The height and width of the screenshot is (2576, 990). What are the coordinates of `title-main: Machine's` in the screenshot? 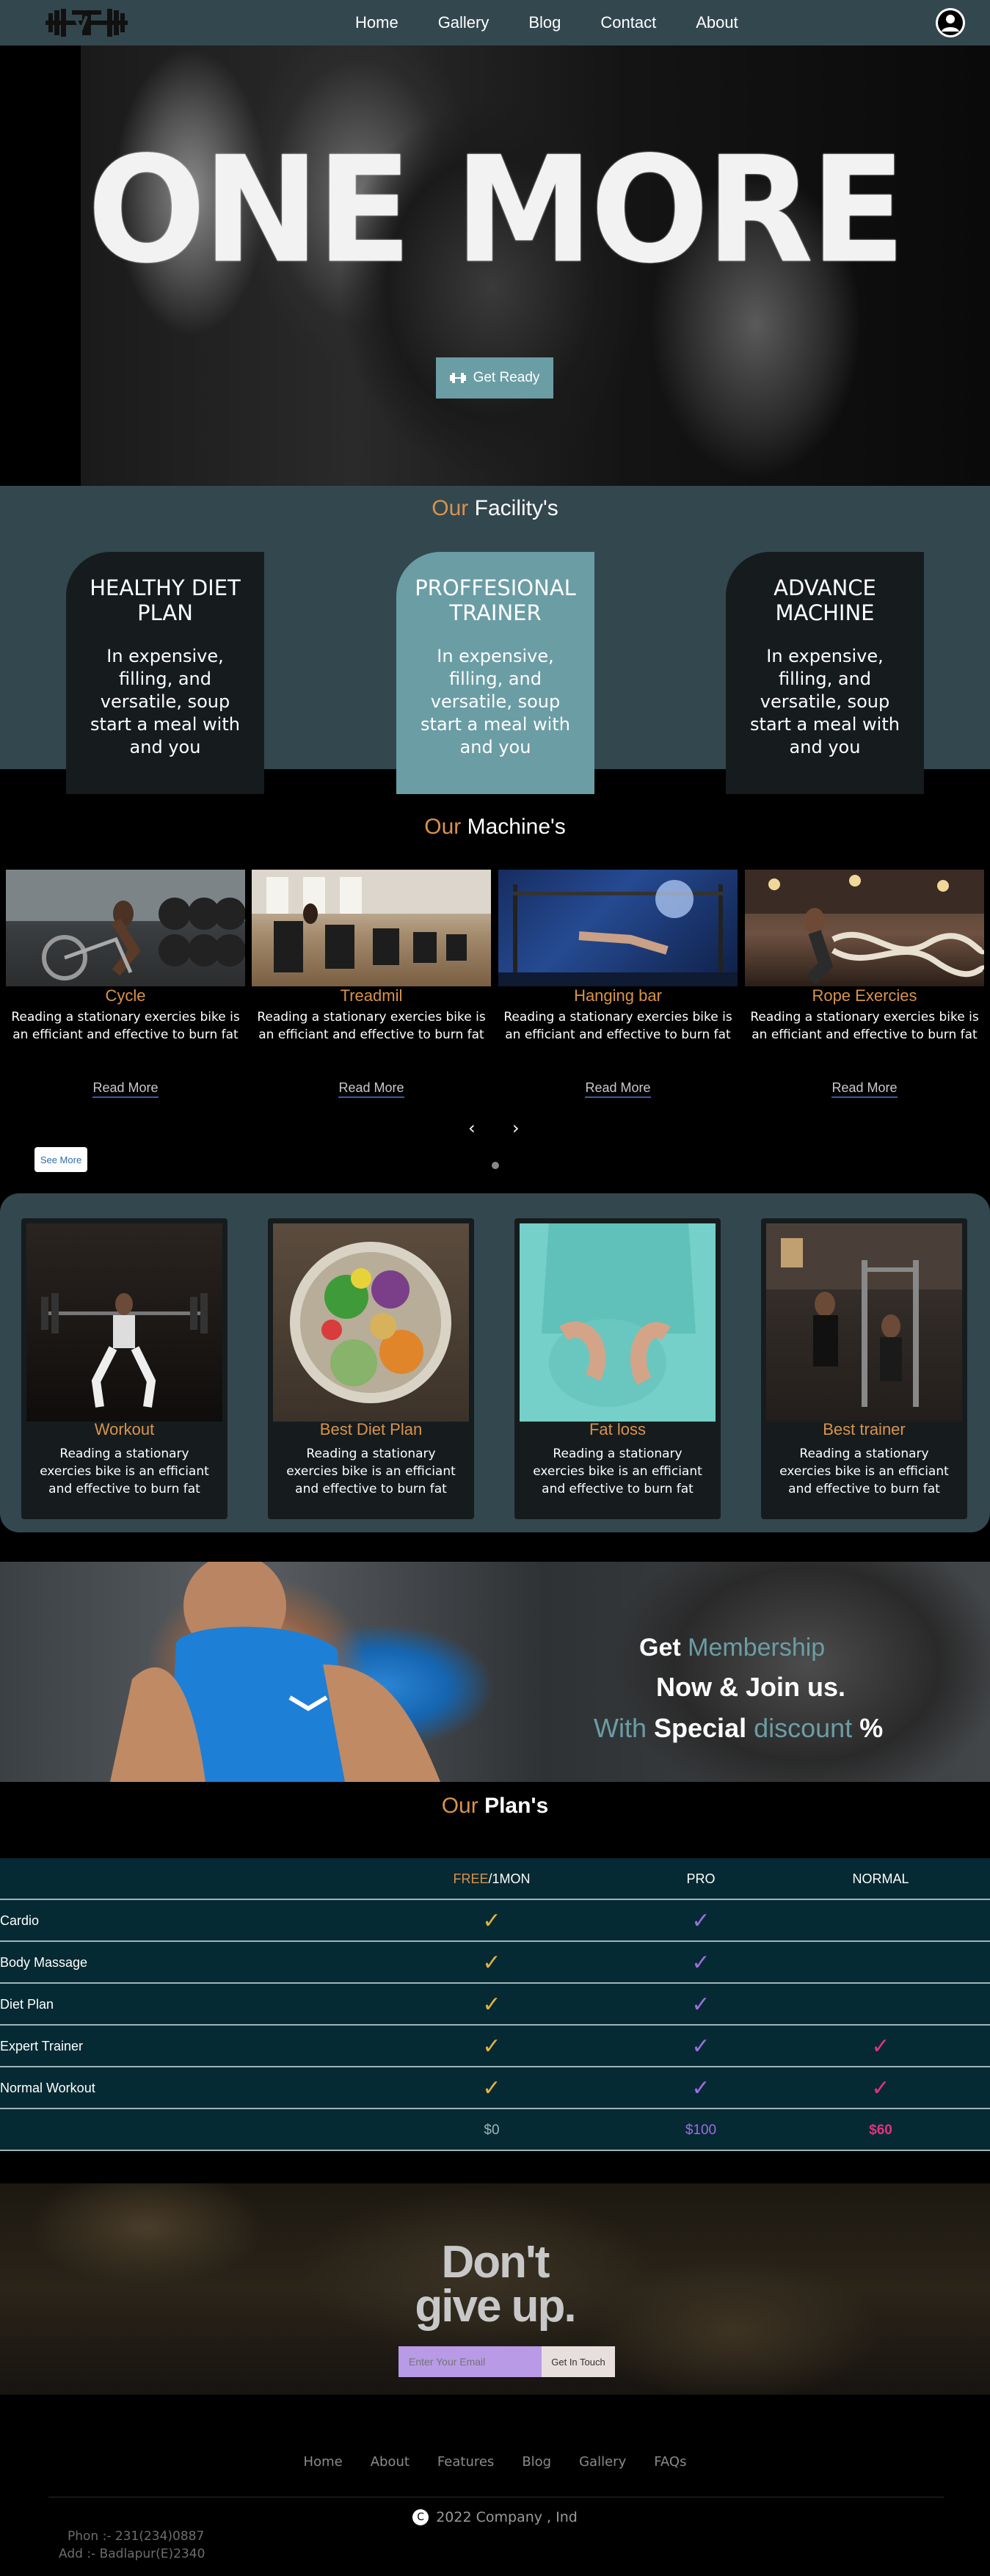 It's located at (516, 827).